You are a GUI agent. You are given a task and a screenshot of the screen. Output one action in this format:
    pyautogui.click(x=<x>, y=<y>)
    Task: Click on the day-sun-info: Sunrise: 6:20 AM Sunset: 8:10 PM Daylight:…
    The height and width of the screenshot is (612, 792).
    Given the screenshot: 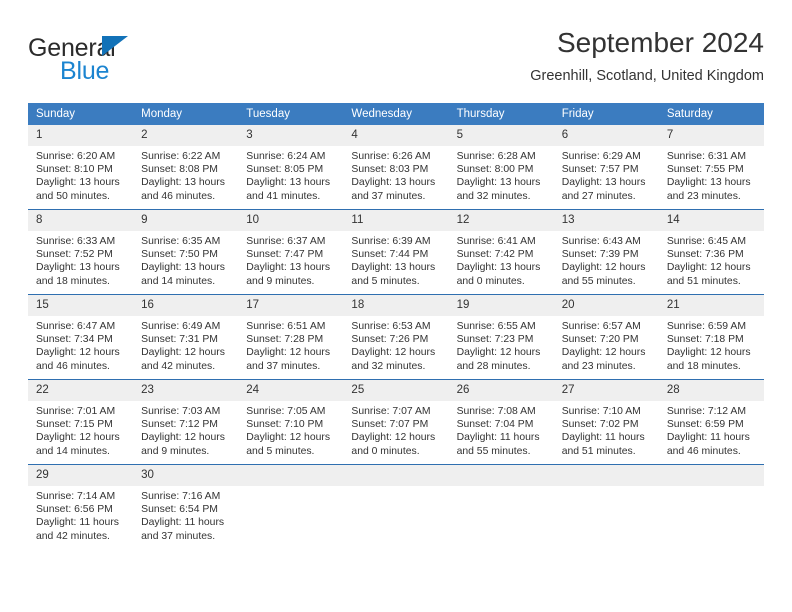 What is the action you would take?
    pyautogui.click(x=80, y=174)
    